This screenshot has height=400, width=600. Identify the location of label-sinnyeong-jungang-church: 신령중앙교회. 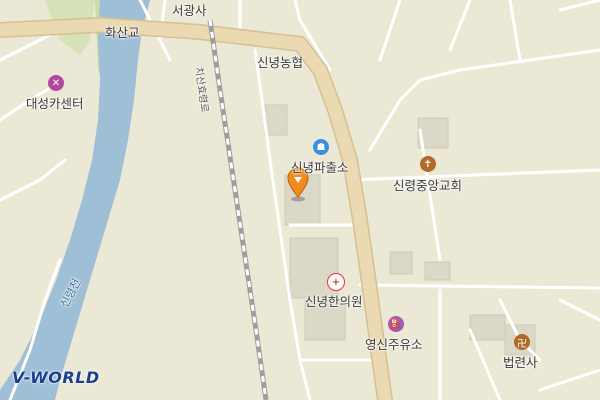
(428, 185).